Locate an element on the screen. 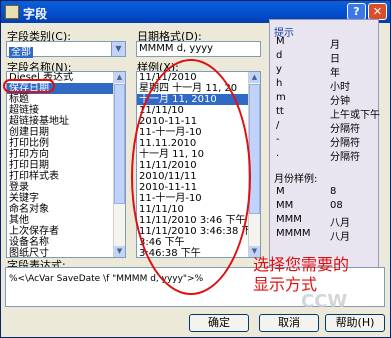  hint-value: 年 is located at coordinates (335, 73).